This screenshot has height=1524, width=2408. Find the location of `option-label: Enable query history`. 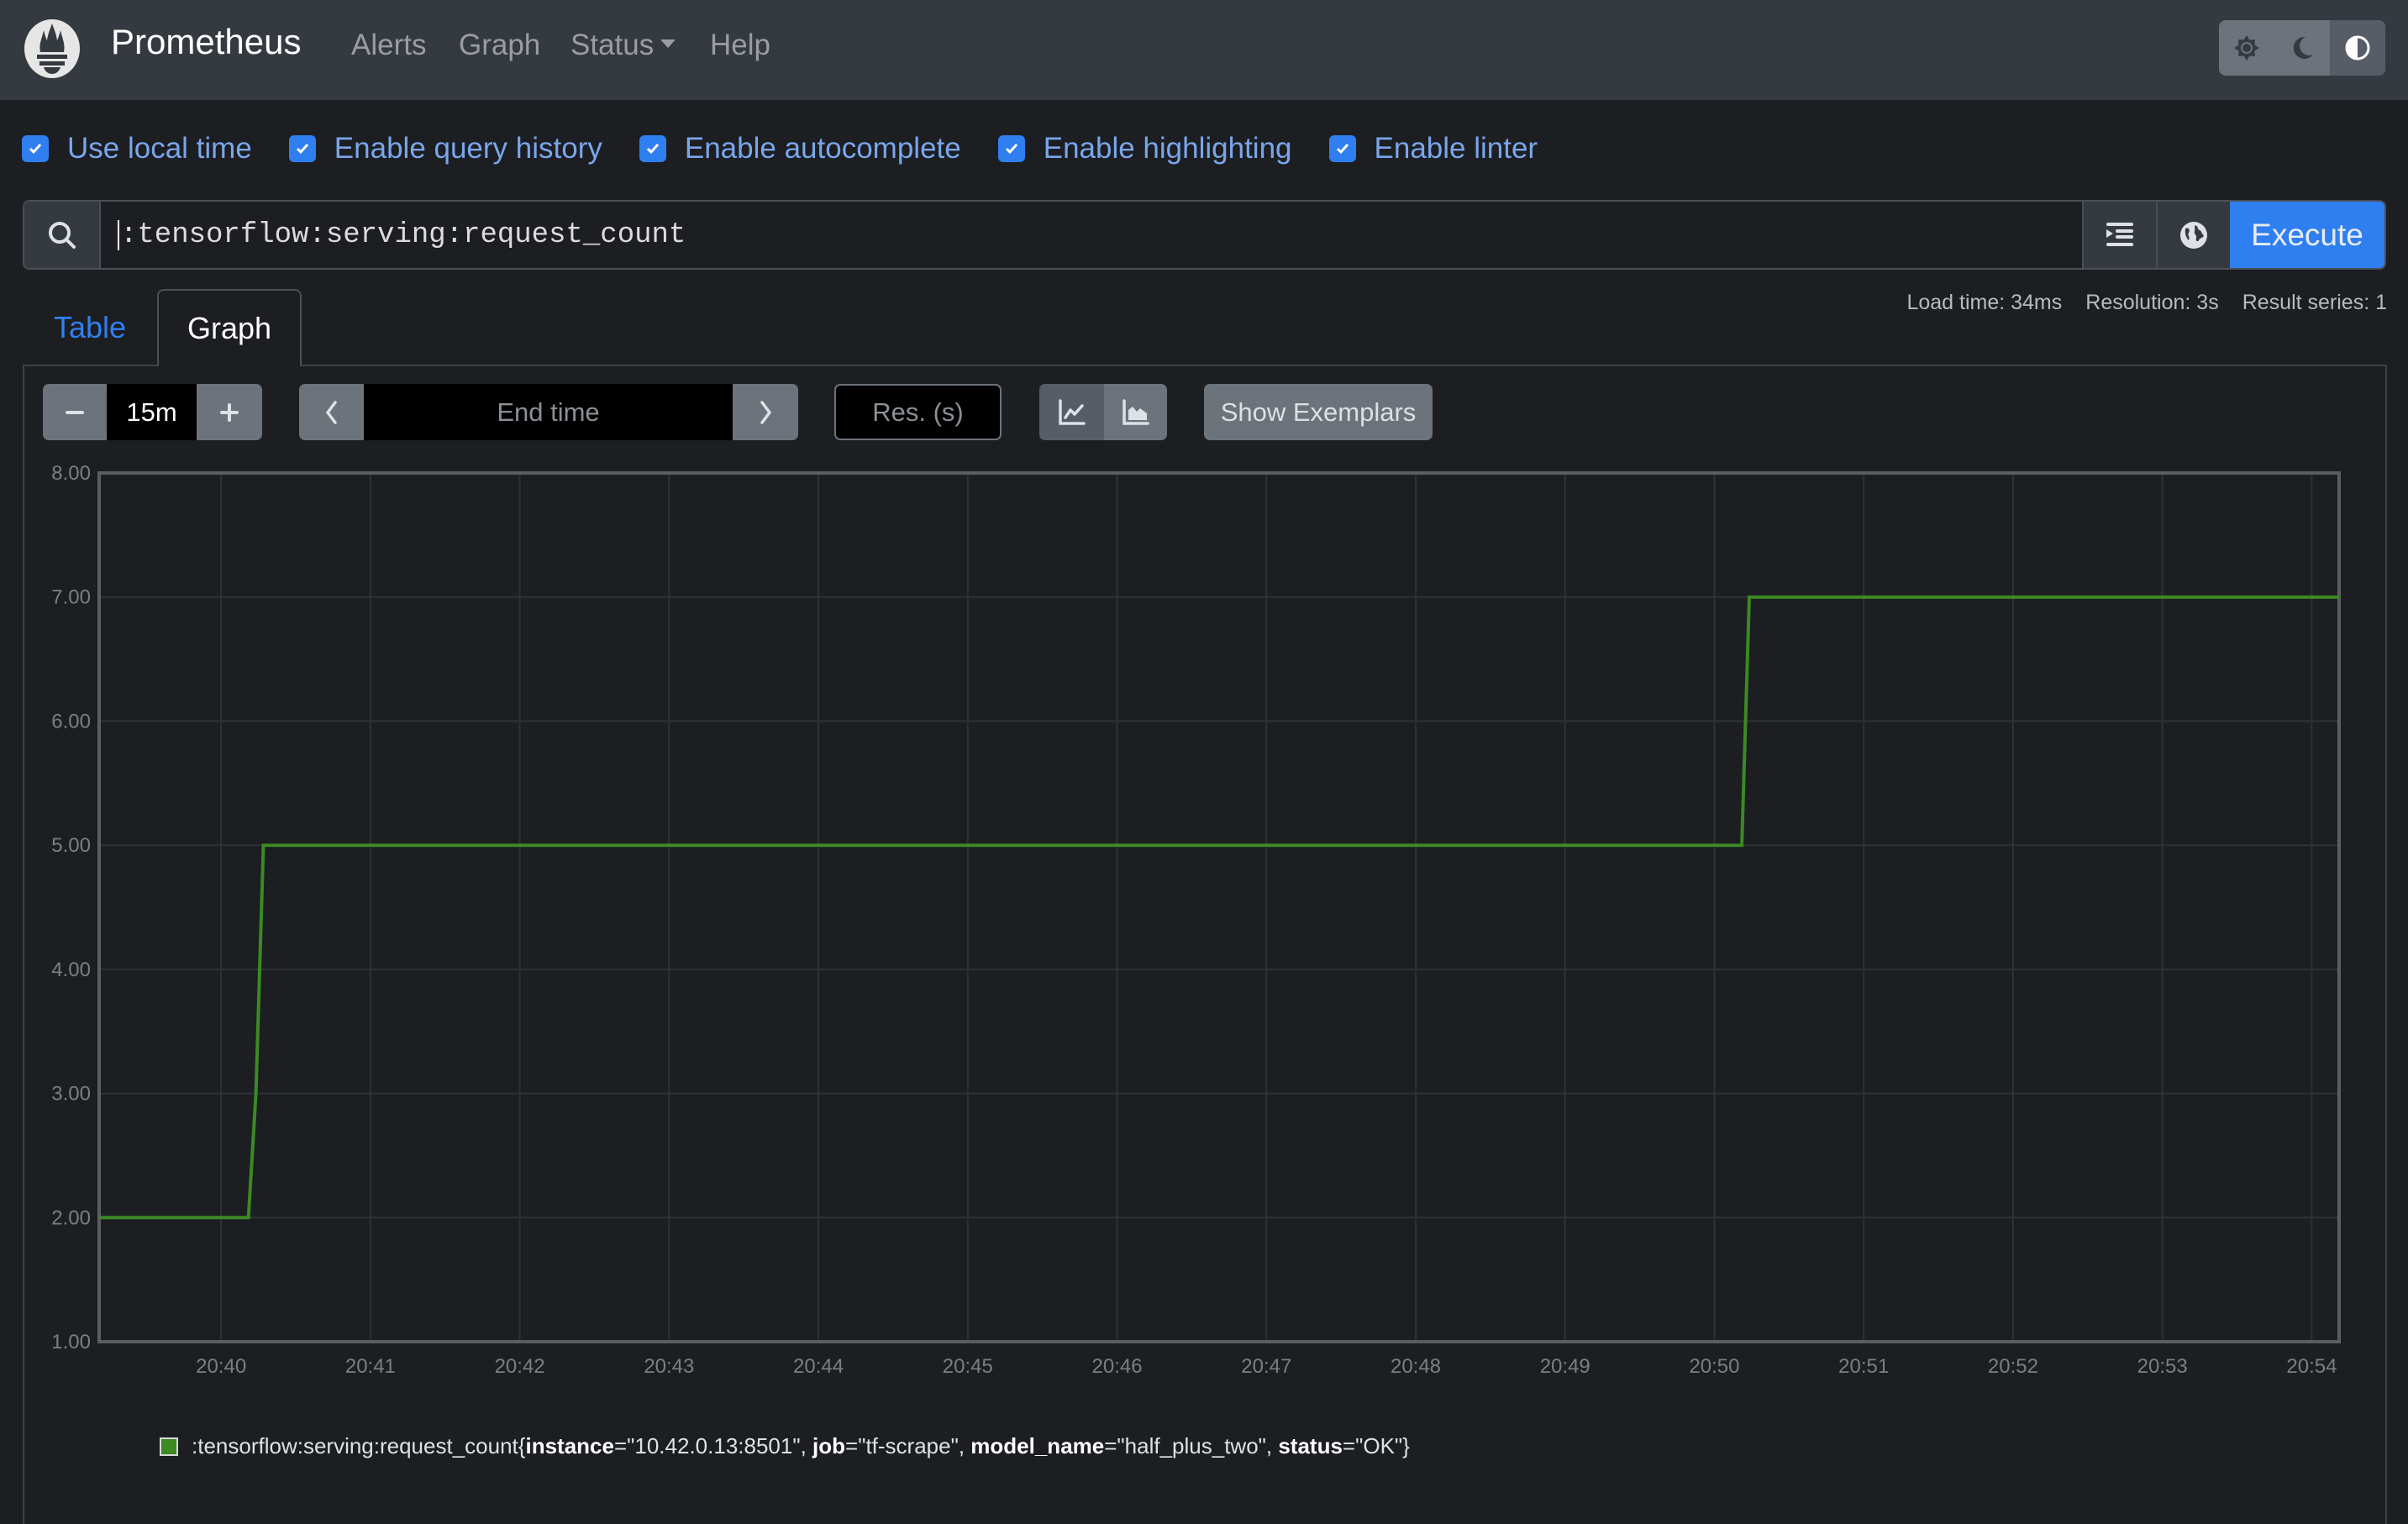

option-label: Enable query history is located at coordinates (468, 148).